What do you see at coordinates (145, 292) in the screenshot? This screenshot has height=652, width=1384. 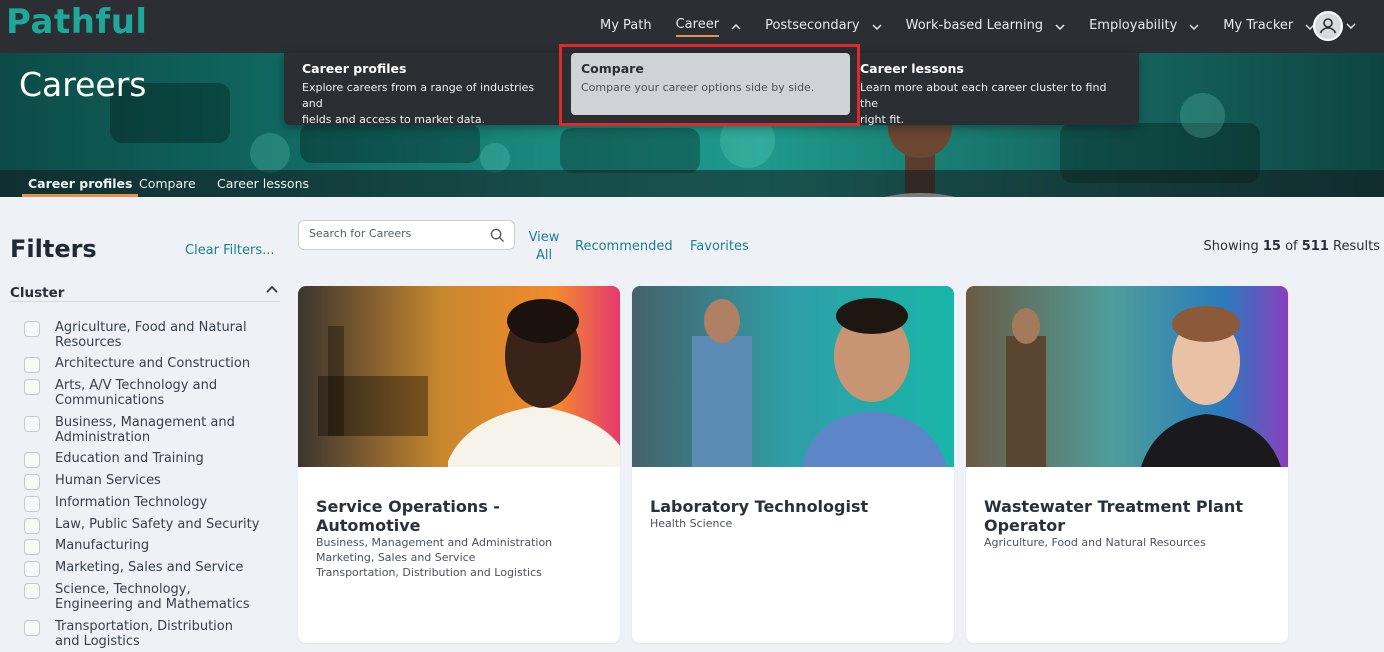 I see `cluster-section-header: Cluster` at bounding box center [145, 292].